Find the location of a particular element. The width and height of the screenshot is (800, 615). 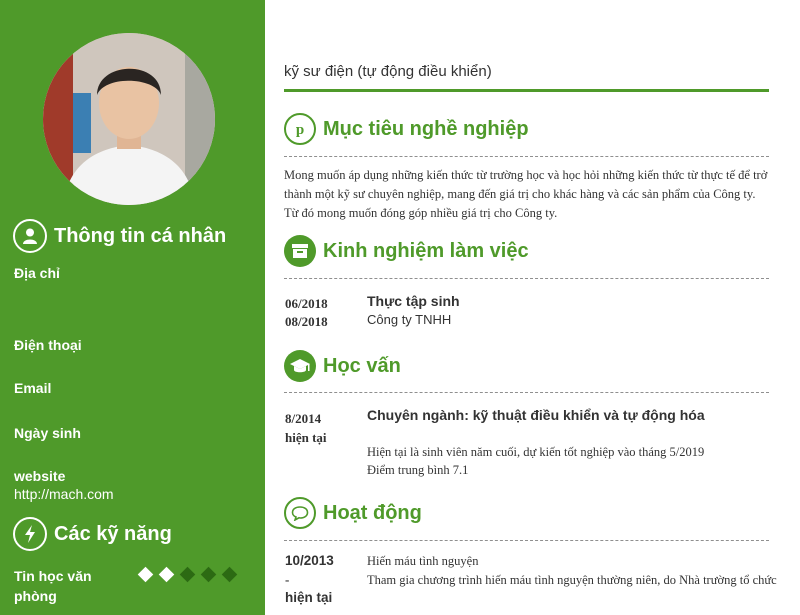

website-label: website is located at coordinates (40, 476).